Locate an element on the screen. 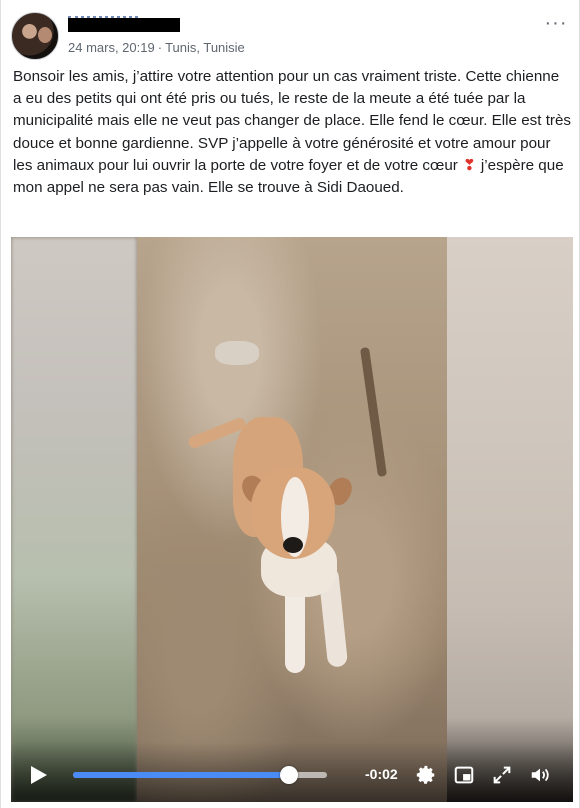  more-options-icon: ··· is located at coordinates (556, 25).